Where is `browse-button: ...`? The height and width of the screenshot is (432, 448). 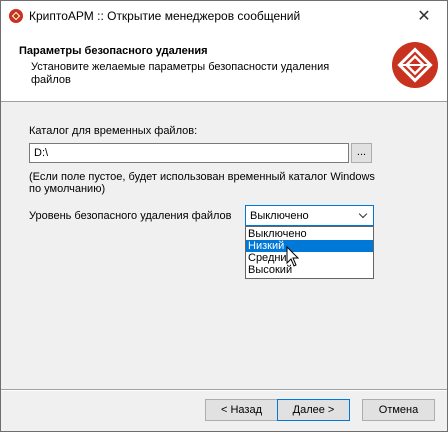
browse-button: ... is located at coordinates (361, 153).